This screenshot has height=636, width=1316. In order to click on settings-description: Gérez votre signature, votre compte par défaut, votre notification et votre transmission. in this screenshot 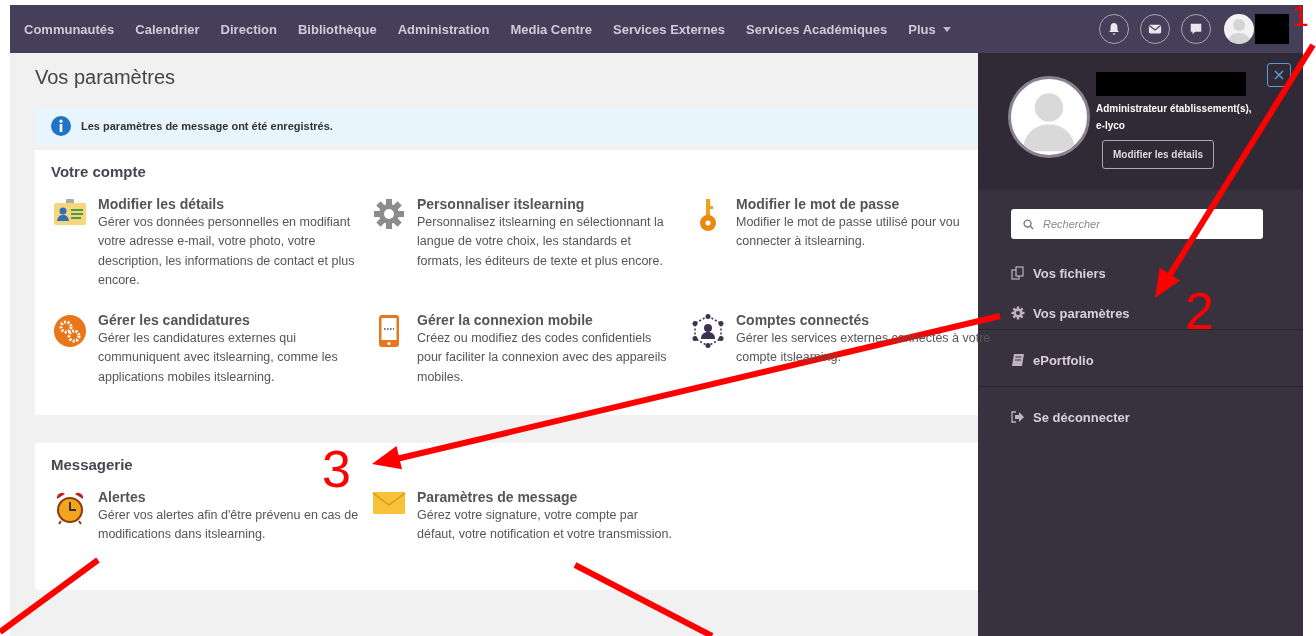, I will do `click(545, 525)`.